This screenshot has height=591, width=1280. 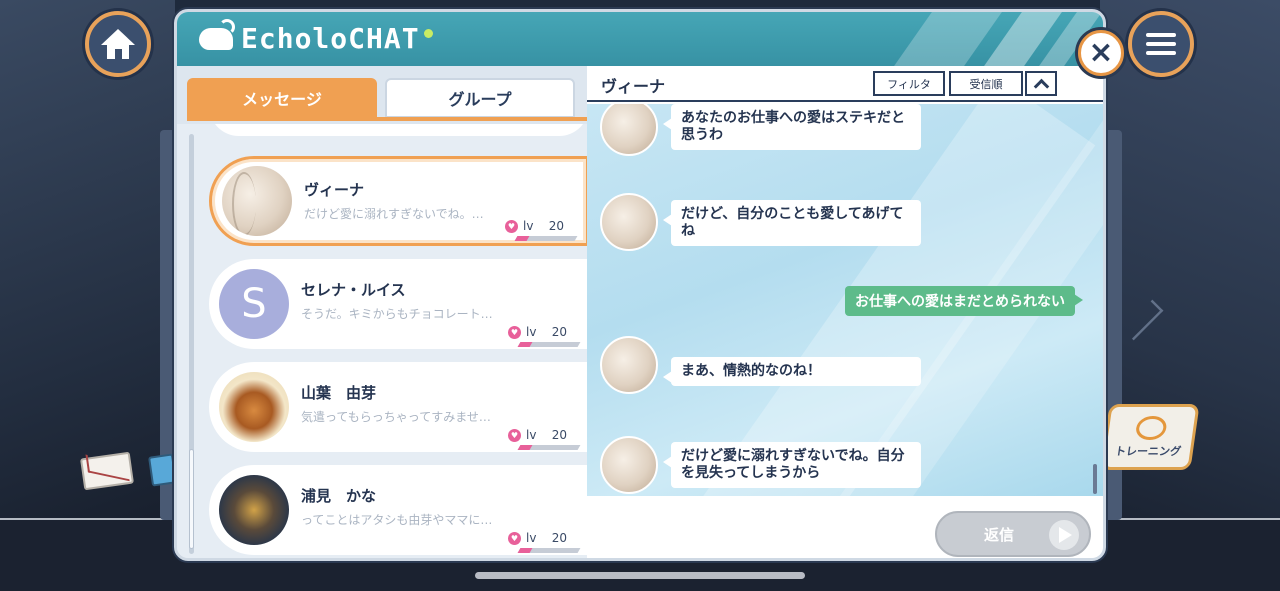 I want to click on training-label: トレーニング, so click(x=1148, y=451).